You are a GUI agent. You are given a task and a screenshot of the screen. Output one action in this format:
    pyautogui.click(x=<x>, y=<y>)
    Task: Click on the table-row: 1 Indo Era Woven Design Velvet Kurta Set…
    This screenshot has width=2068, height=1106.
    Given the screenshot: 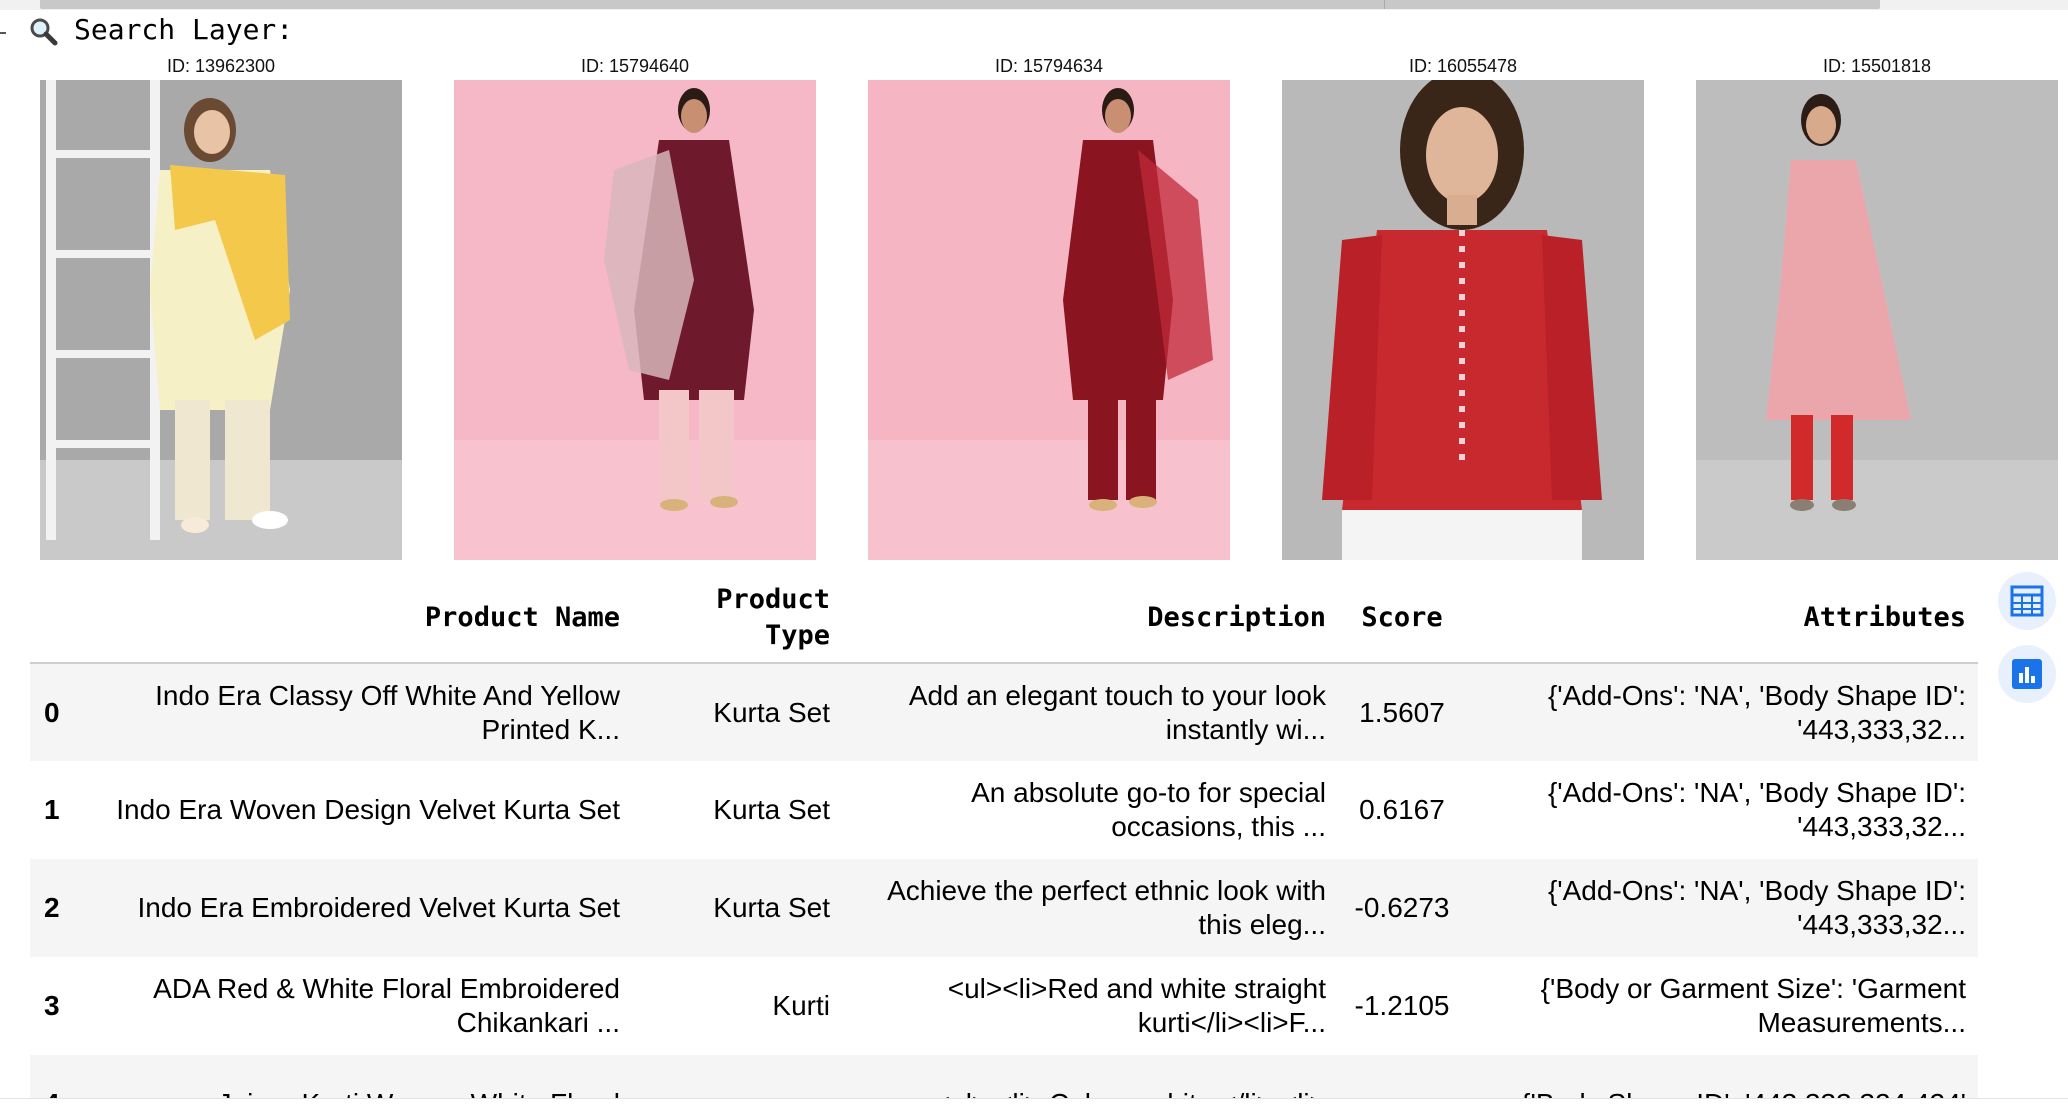 What is the action you would take?
    pyautogui.click(x=1004, y=810)
    